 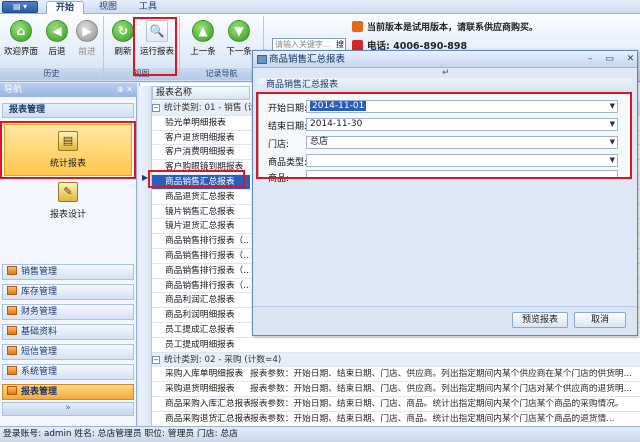 I want to click on store-field: 总店 ▼, so click(x=462, y=142).